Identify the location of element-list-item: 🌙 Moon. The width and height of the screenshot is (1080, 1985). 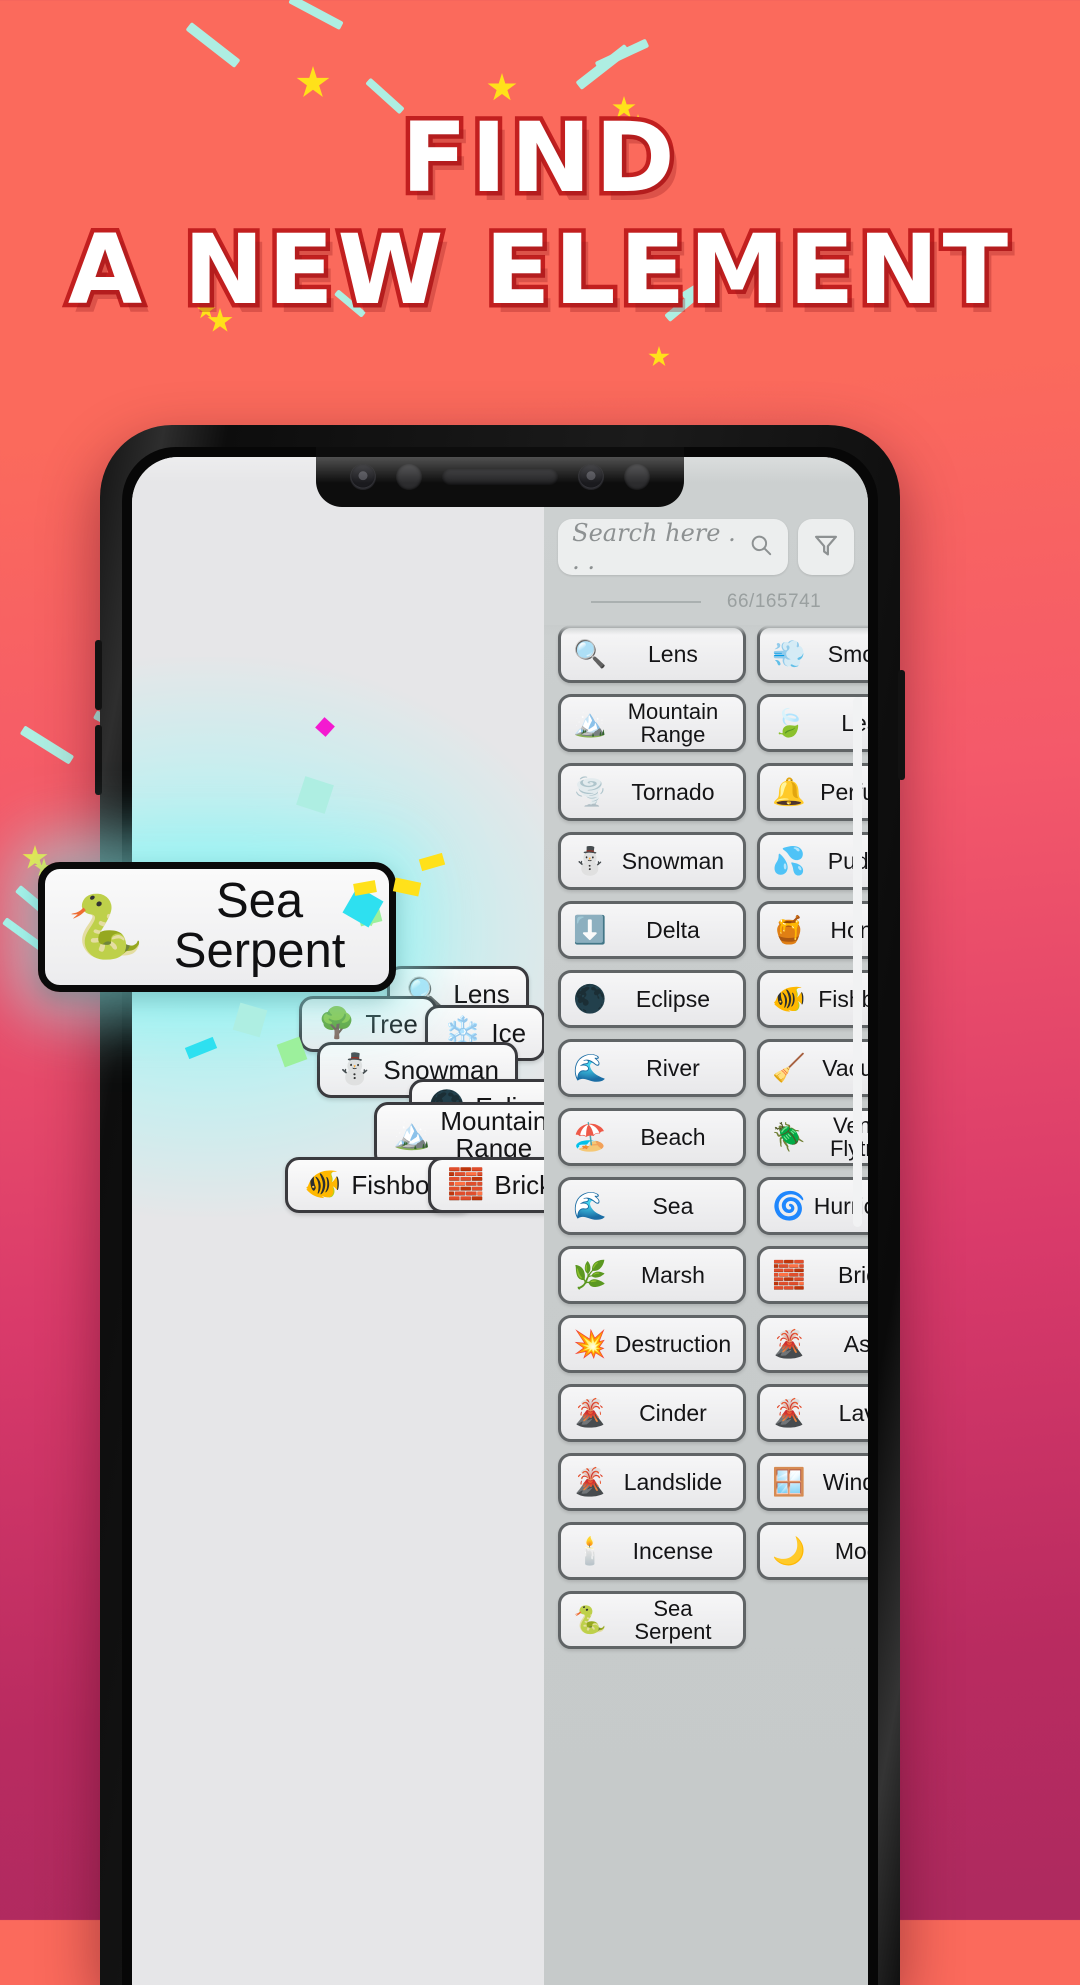
(812, 1551).